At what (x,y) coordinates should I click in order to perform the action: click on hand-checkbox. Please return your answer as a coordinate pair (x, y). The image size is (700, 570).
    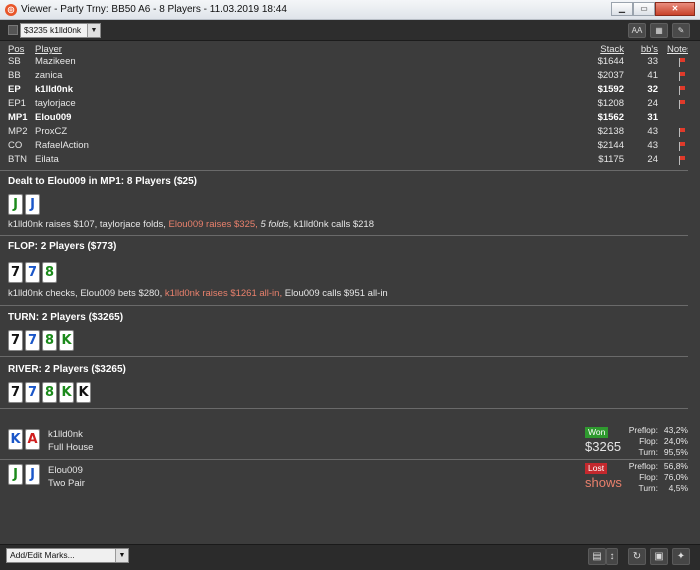
    Looking at the image, I should click on (13, 30).